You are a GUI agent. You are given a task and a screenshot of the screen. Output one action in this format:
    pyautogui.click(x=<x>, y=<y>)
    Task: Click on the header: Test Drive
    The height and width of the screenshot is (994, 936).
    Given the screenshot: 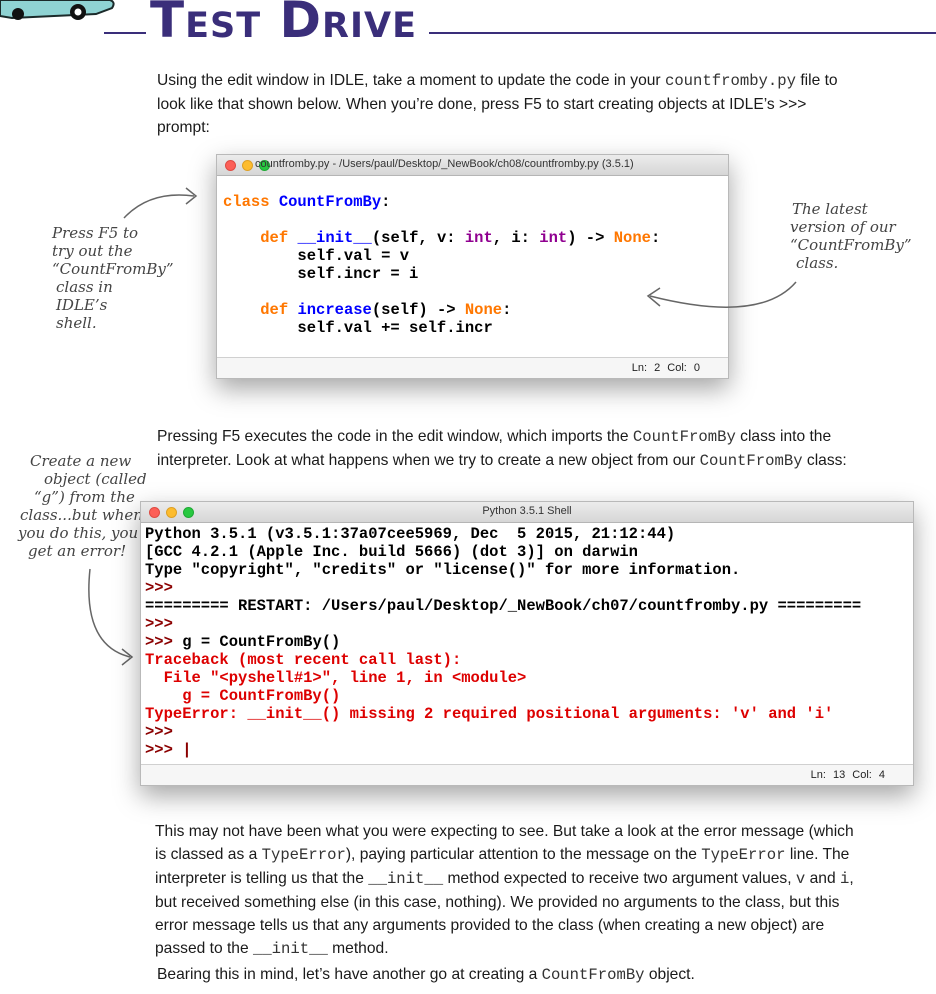 What is the action you would take?
    pyautogui.click(x=468, y=26)
    